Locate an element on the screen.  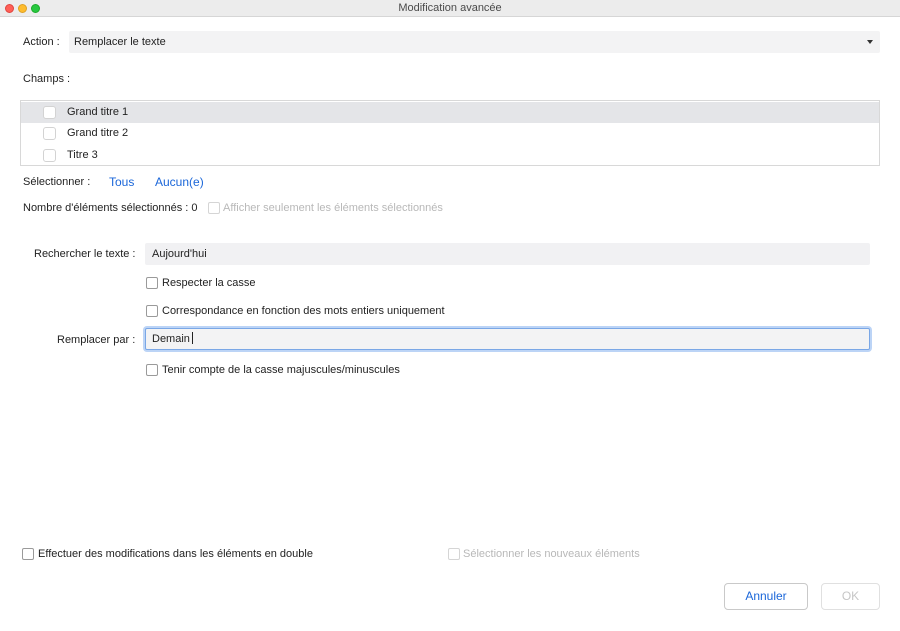
duplicates-checkbox is located at coordinates (28, 554).